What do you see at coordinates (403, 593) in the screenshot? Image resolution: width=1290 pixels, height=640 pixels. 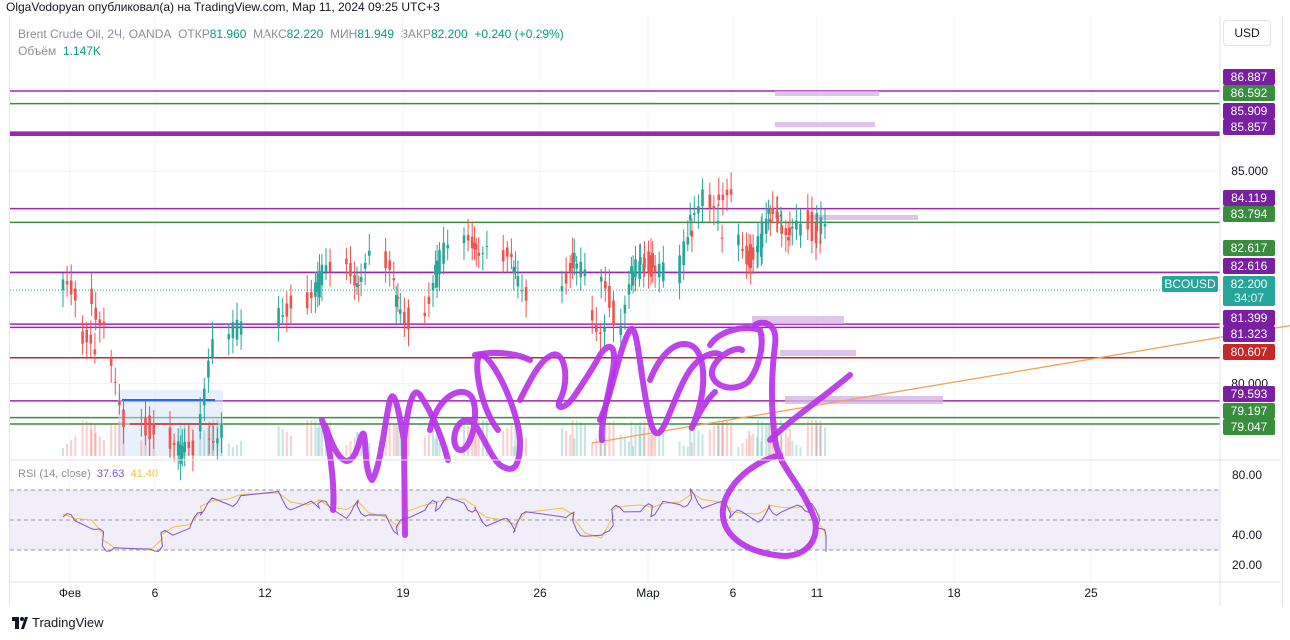 I see `time-tick-label: 19` at bounding box center [403, 593].